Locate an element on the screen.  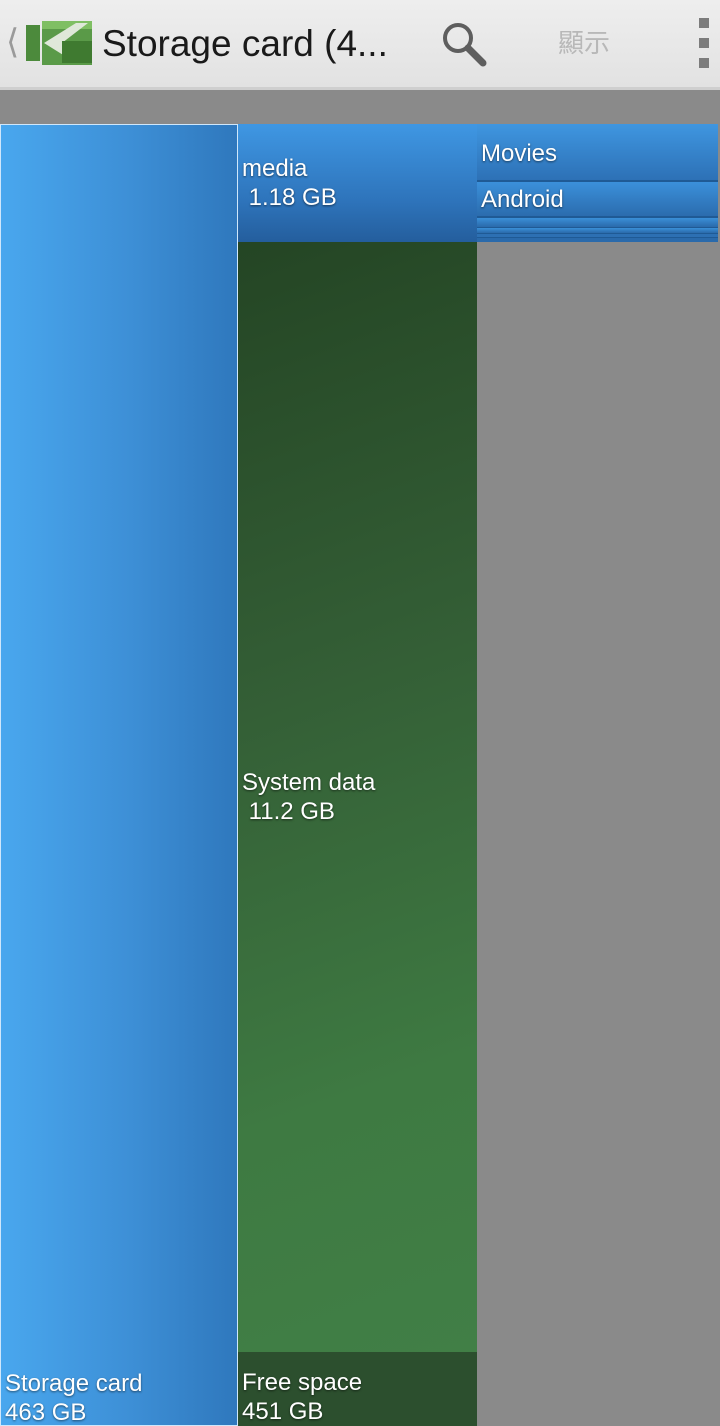
treemap-tile-free-space: Free space 451 GB is located at coordinates (357, 1389).